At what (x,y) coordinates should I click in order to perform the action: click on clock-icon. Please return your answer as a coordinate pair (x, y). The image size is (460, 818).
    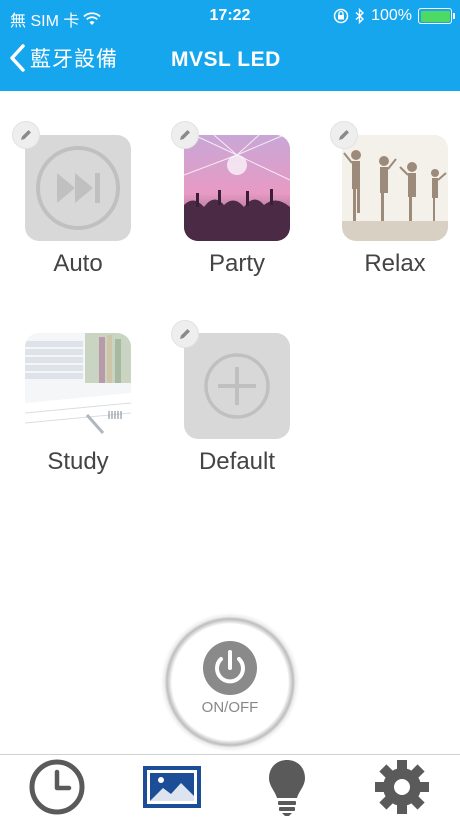
    Looking at the image, I should click on (57, 787).